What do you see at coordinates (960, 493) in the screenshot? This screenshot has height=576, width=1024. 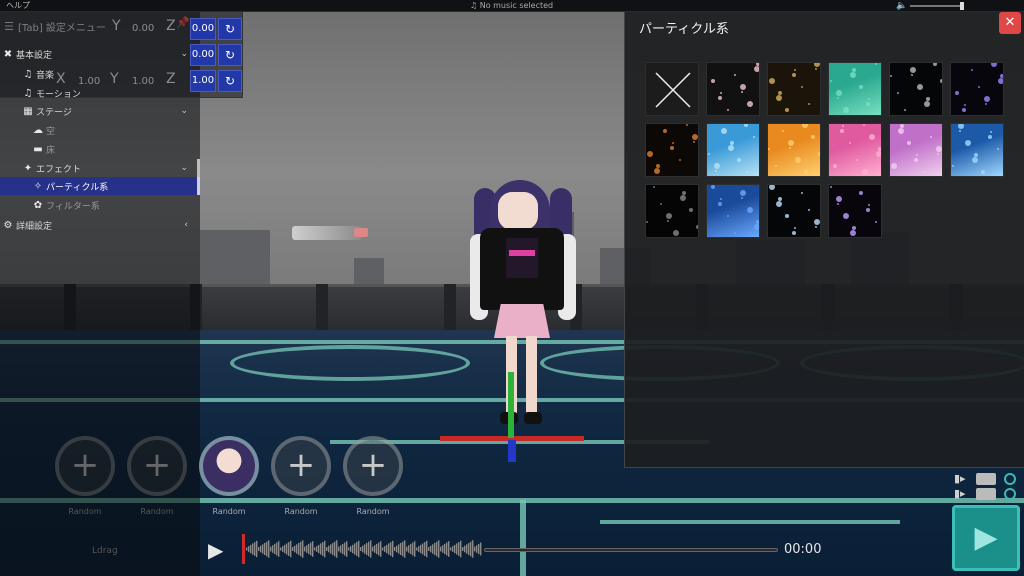 I see `record-icon: ▮▸` at bounding box center [960, 493].